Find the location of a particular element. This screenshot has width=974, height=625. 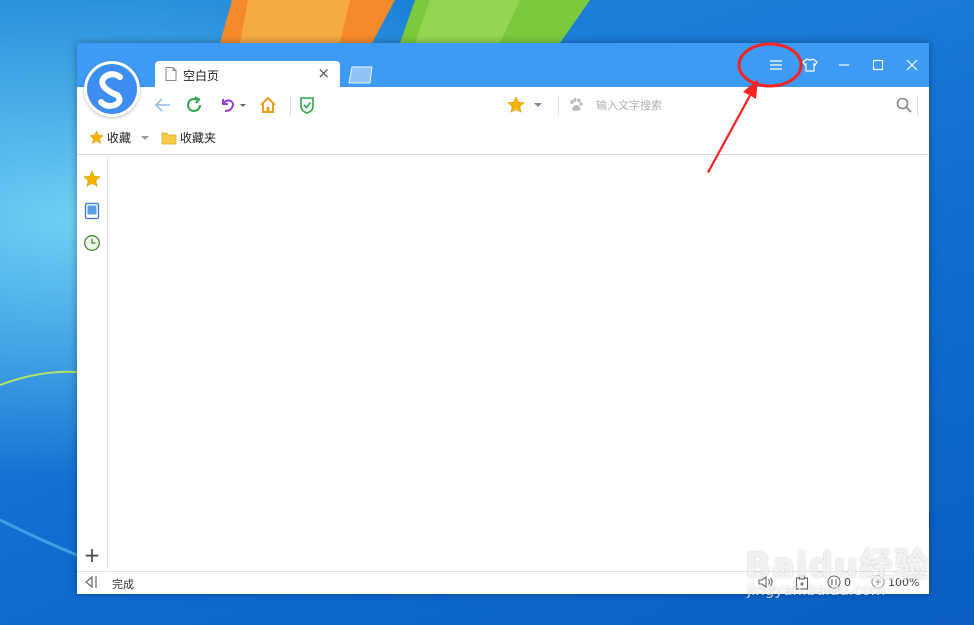

back-arrow-icon is located at coordinates (162, 105).